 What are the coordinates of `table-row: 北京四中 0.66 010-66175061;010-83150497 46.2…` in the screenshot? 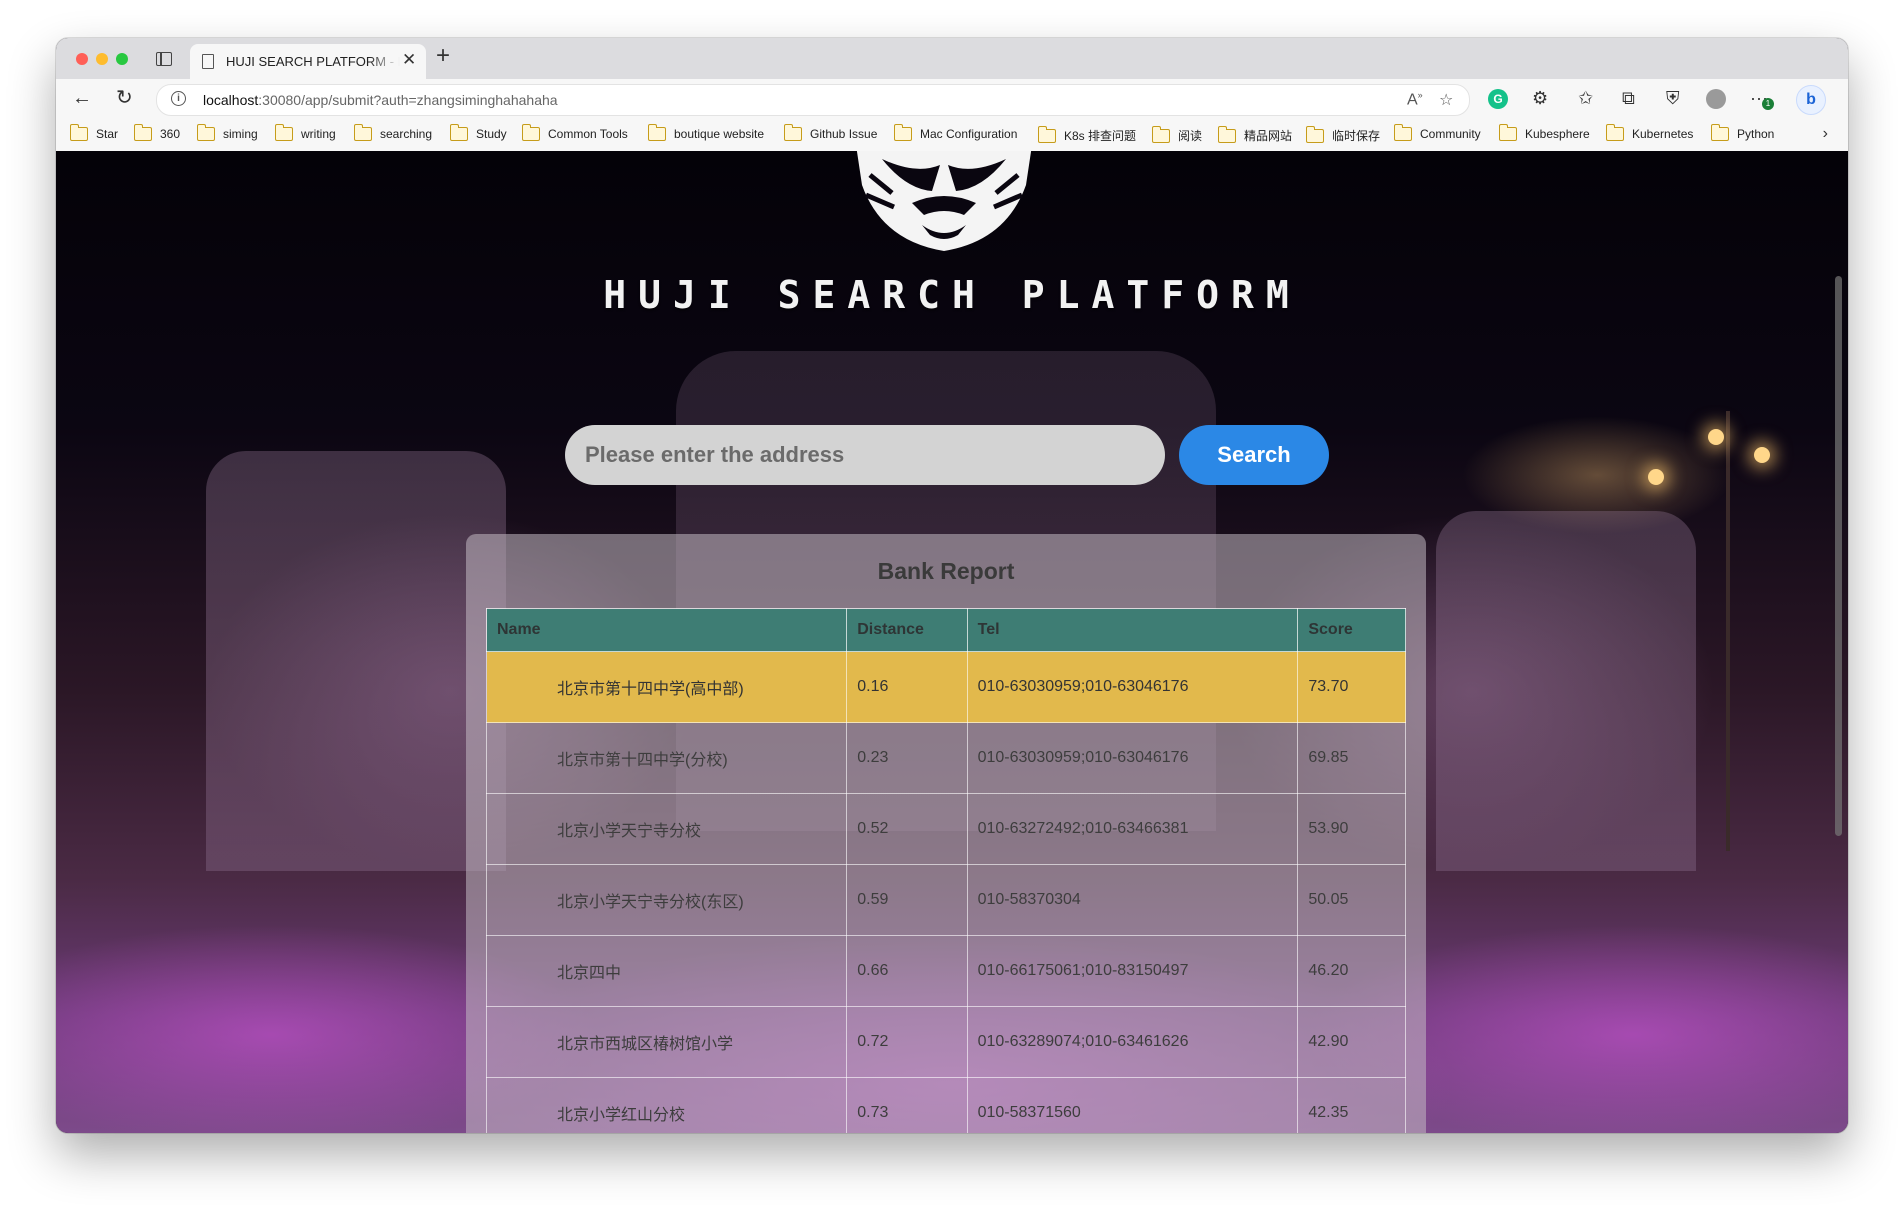 It's located at (945, 971).